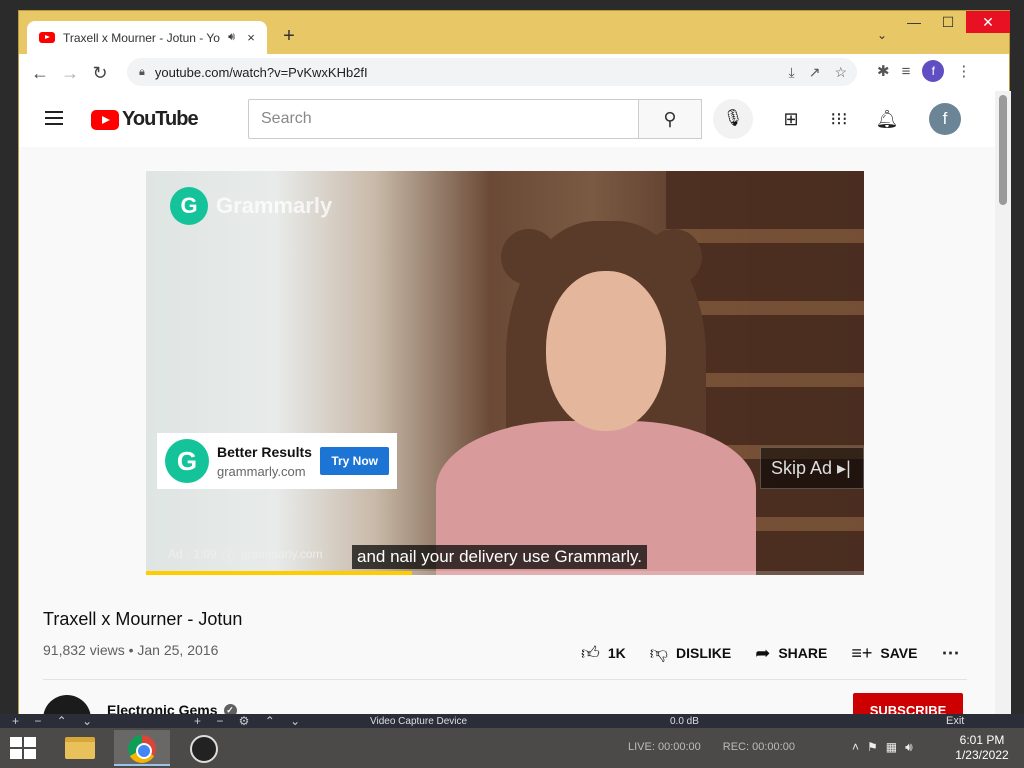 This screenshot has width=1024, height=768. What do you see at coordinates (887, 119) in the screenshot?
I see `notifications-bell-icon: 🔔︎` at bounding box center [887, 119].